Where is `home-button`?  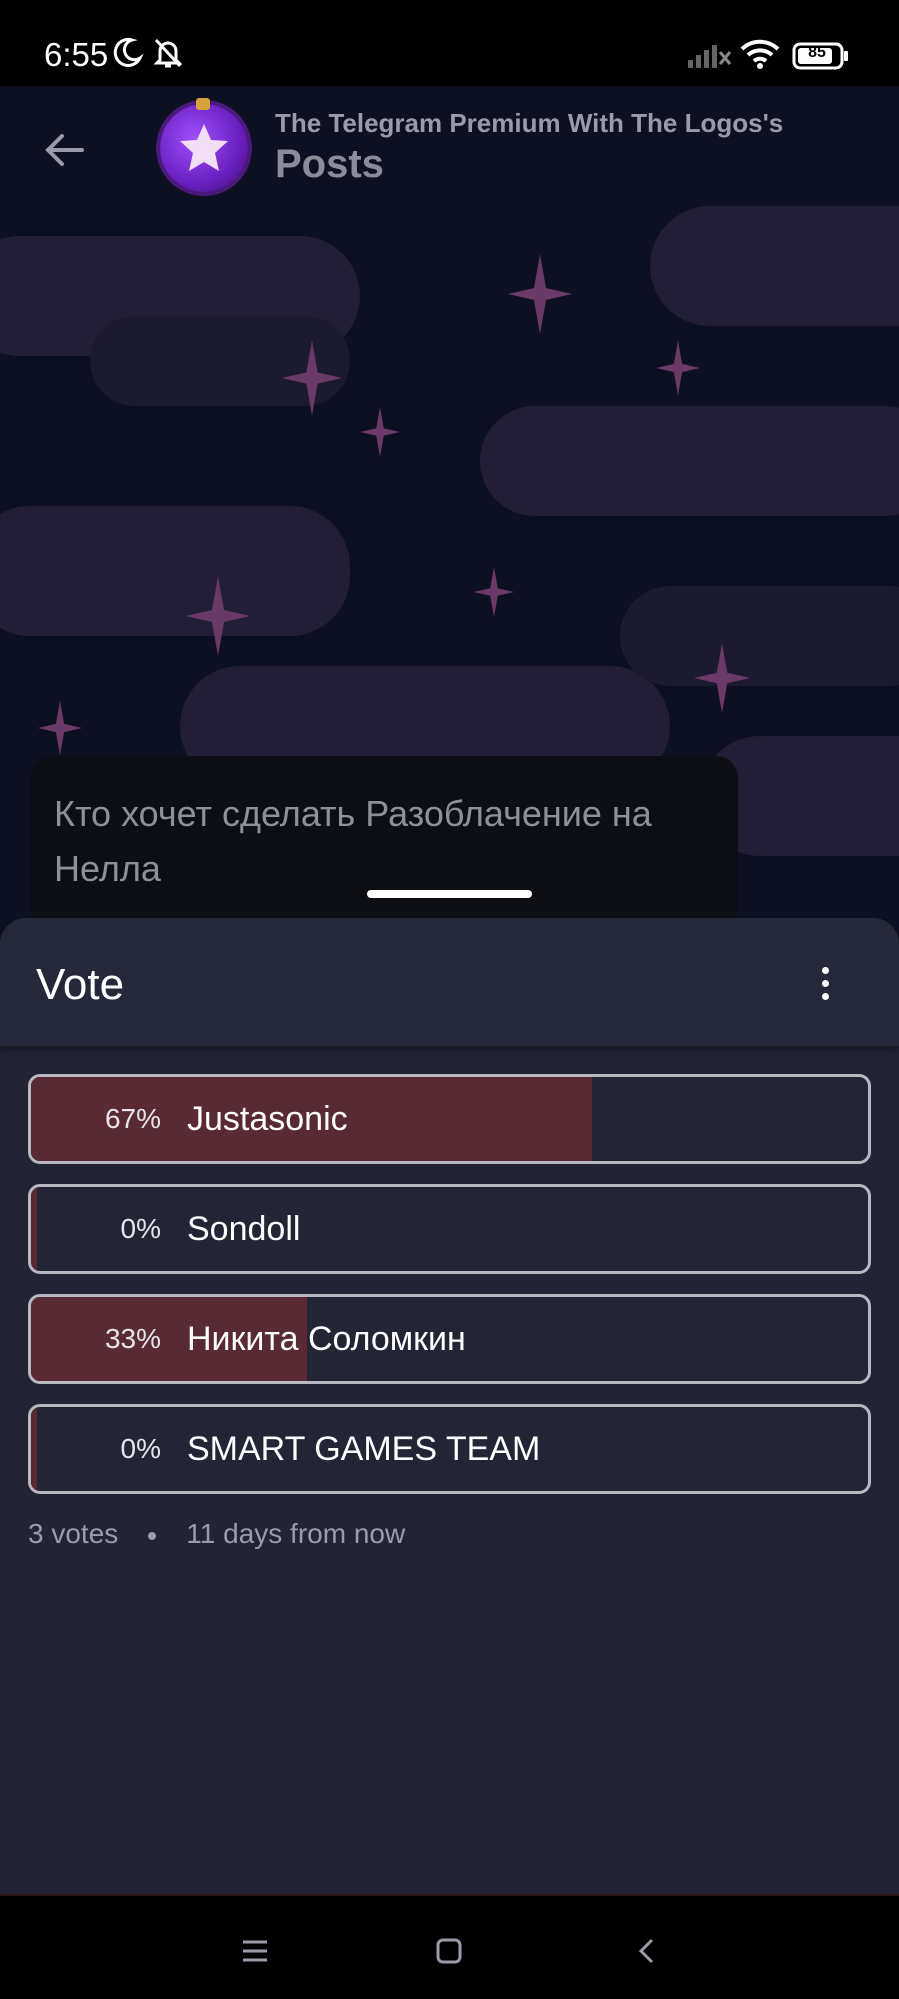
home-button is located at coordinates (449, 1951).